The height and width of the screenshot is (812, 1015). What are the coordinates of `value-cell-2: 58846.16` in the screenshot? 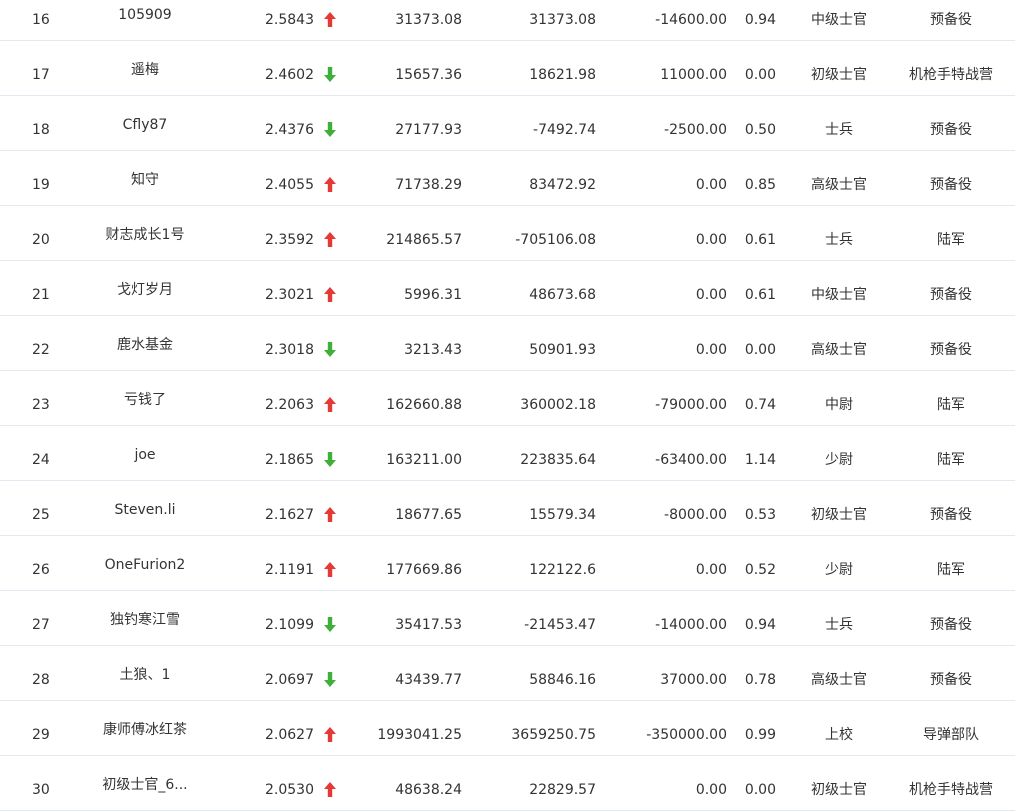 It's located at (562, 680).